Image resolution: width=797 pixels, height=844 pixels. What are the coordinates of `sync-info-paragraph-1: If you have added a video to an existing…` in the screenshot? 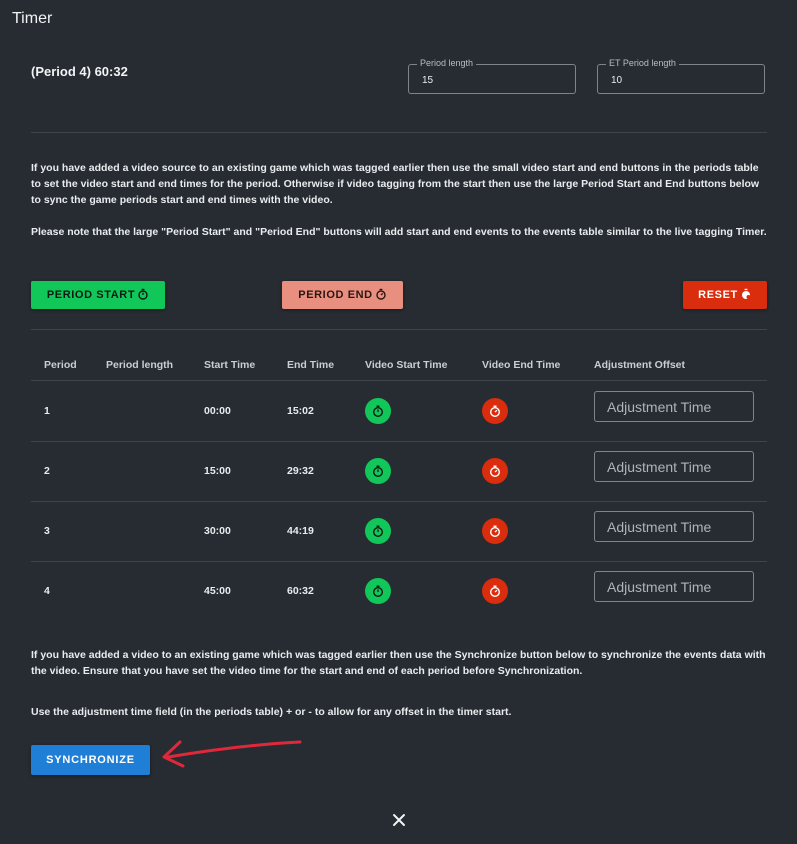 It's located at (398, 663).